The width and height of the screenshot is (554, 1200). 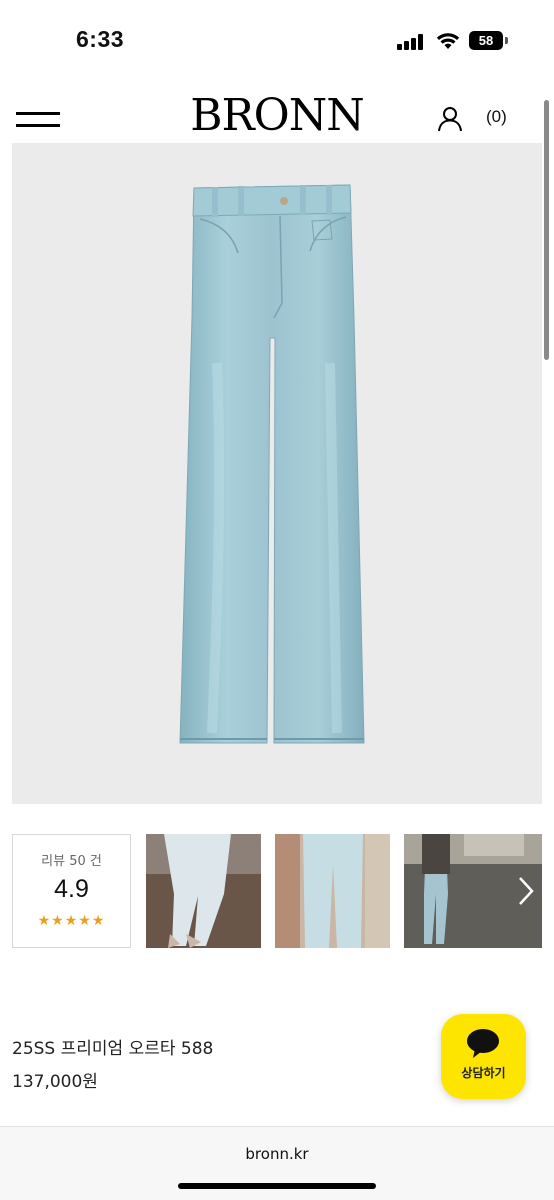 What do you see at coordinates (277, 115) in the screenshot?
I see `brand-logo: BRONN` at bounding box center [277, 115].